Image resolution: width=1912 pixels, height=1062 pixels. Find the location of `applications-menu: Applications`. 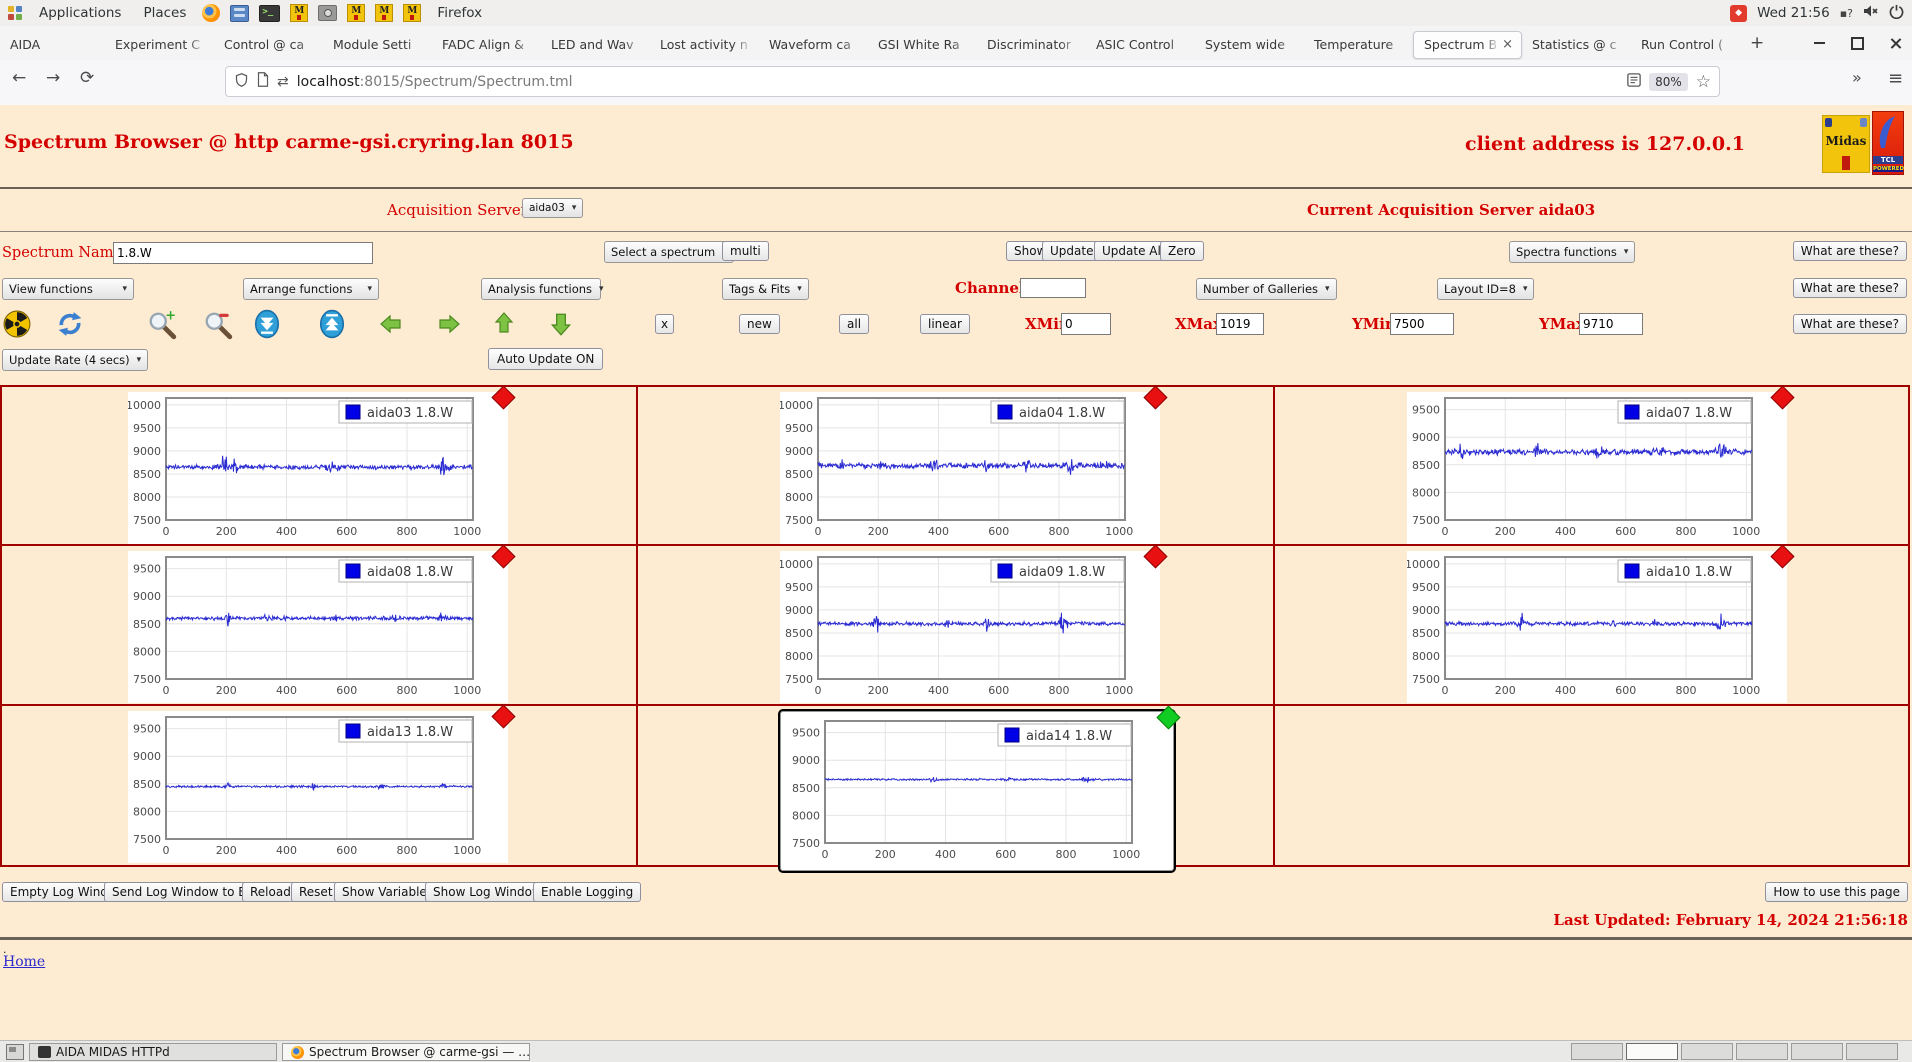

applications-menu: Applications is located at coordinates (80, 13).